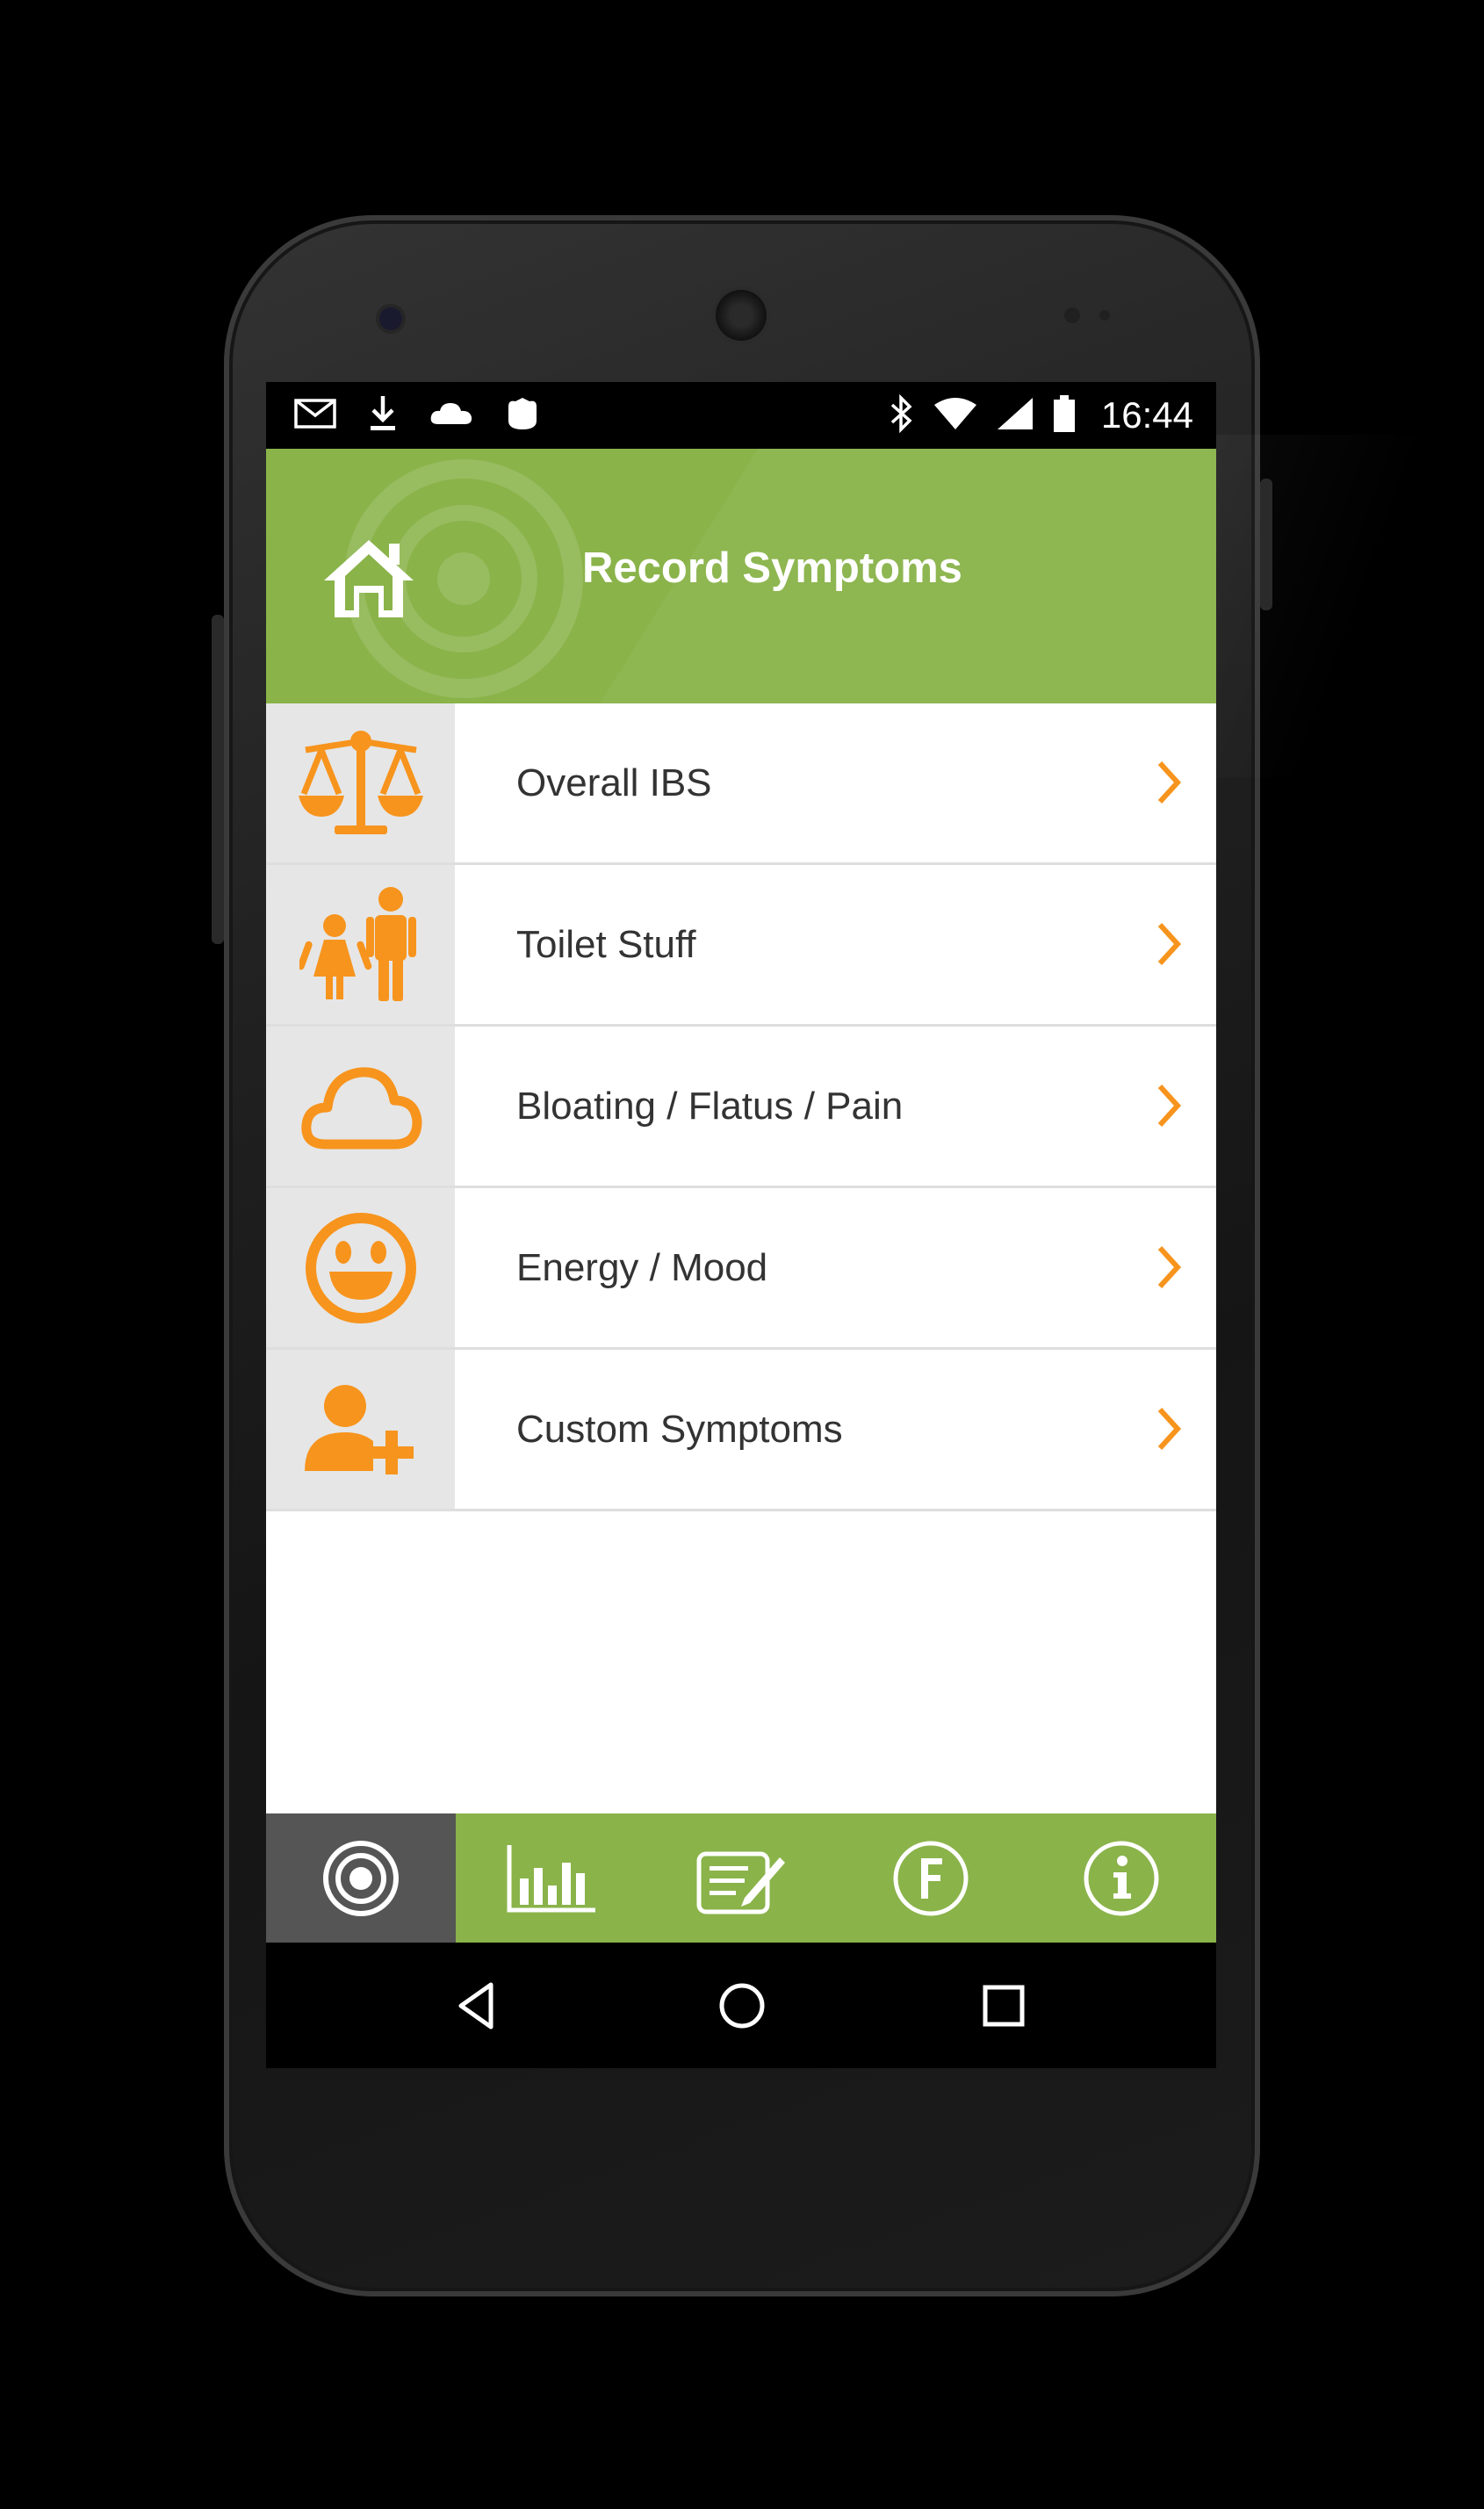 The image size is (1484, 2509). What do you see at coordinates (451, 415) in the screenshot?
I see `cloud-icon` at bounding box center [451, 415].